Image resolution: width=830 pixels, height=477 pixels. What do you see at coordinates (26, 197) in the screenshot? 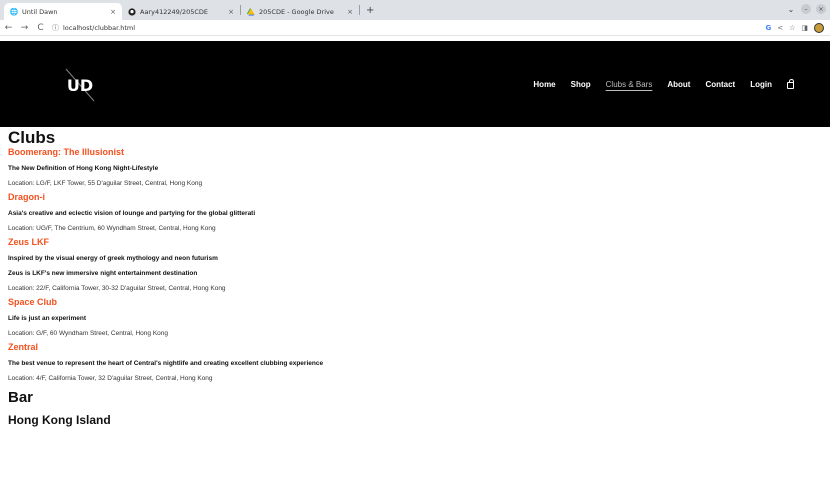
I see `club-name: Dragon-i` at bounding box center [26, 197].